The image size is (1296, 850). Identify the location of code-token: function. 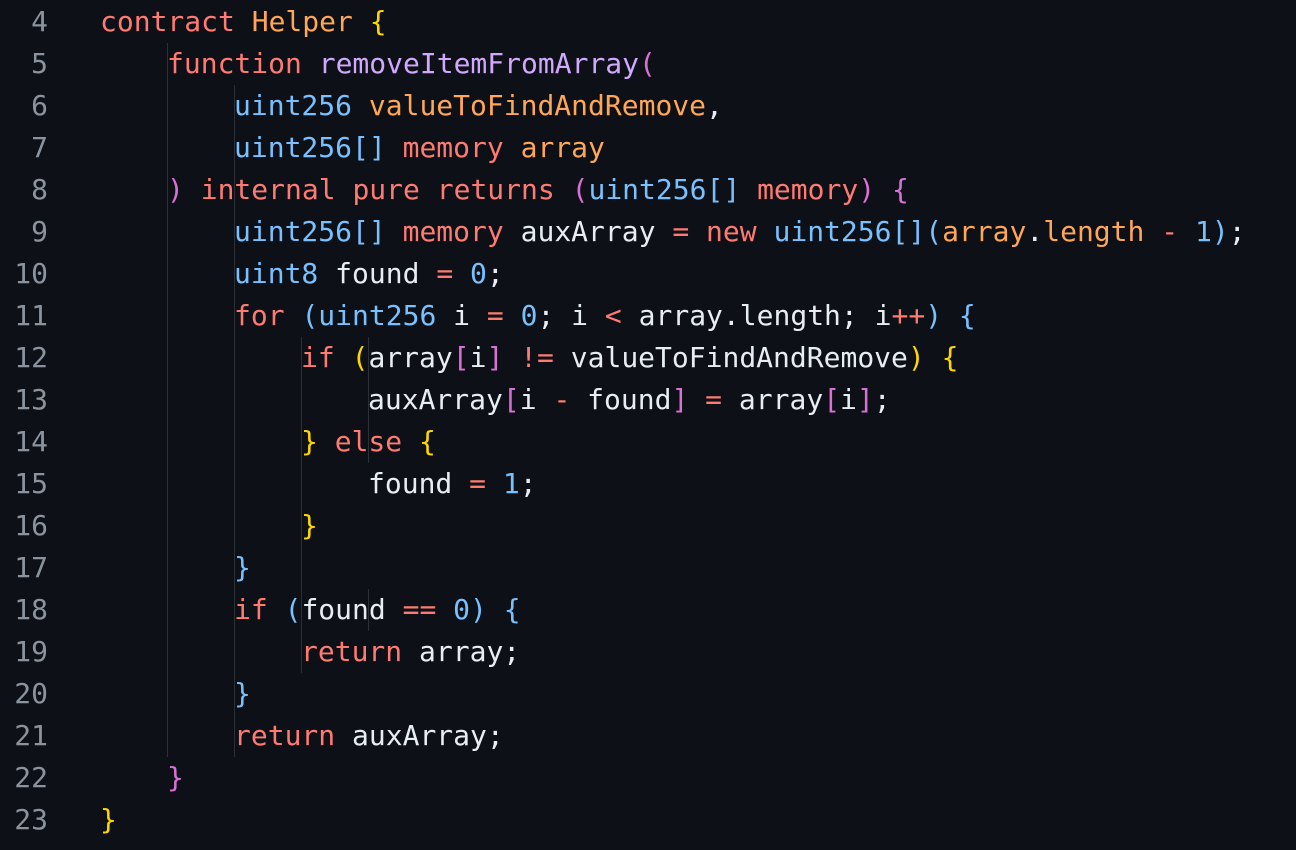
(234, 63).